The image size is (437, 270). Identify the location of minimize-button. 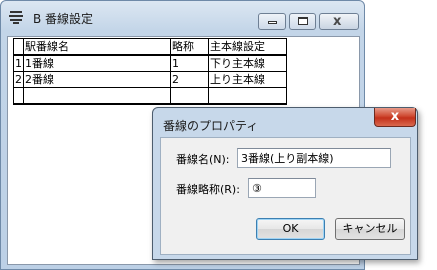
(272, 21).